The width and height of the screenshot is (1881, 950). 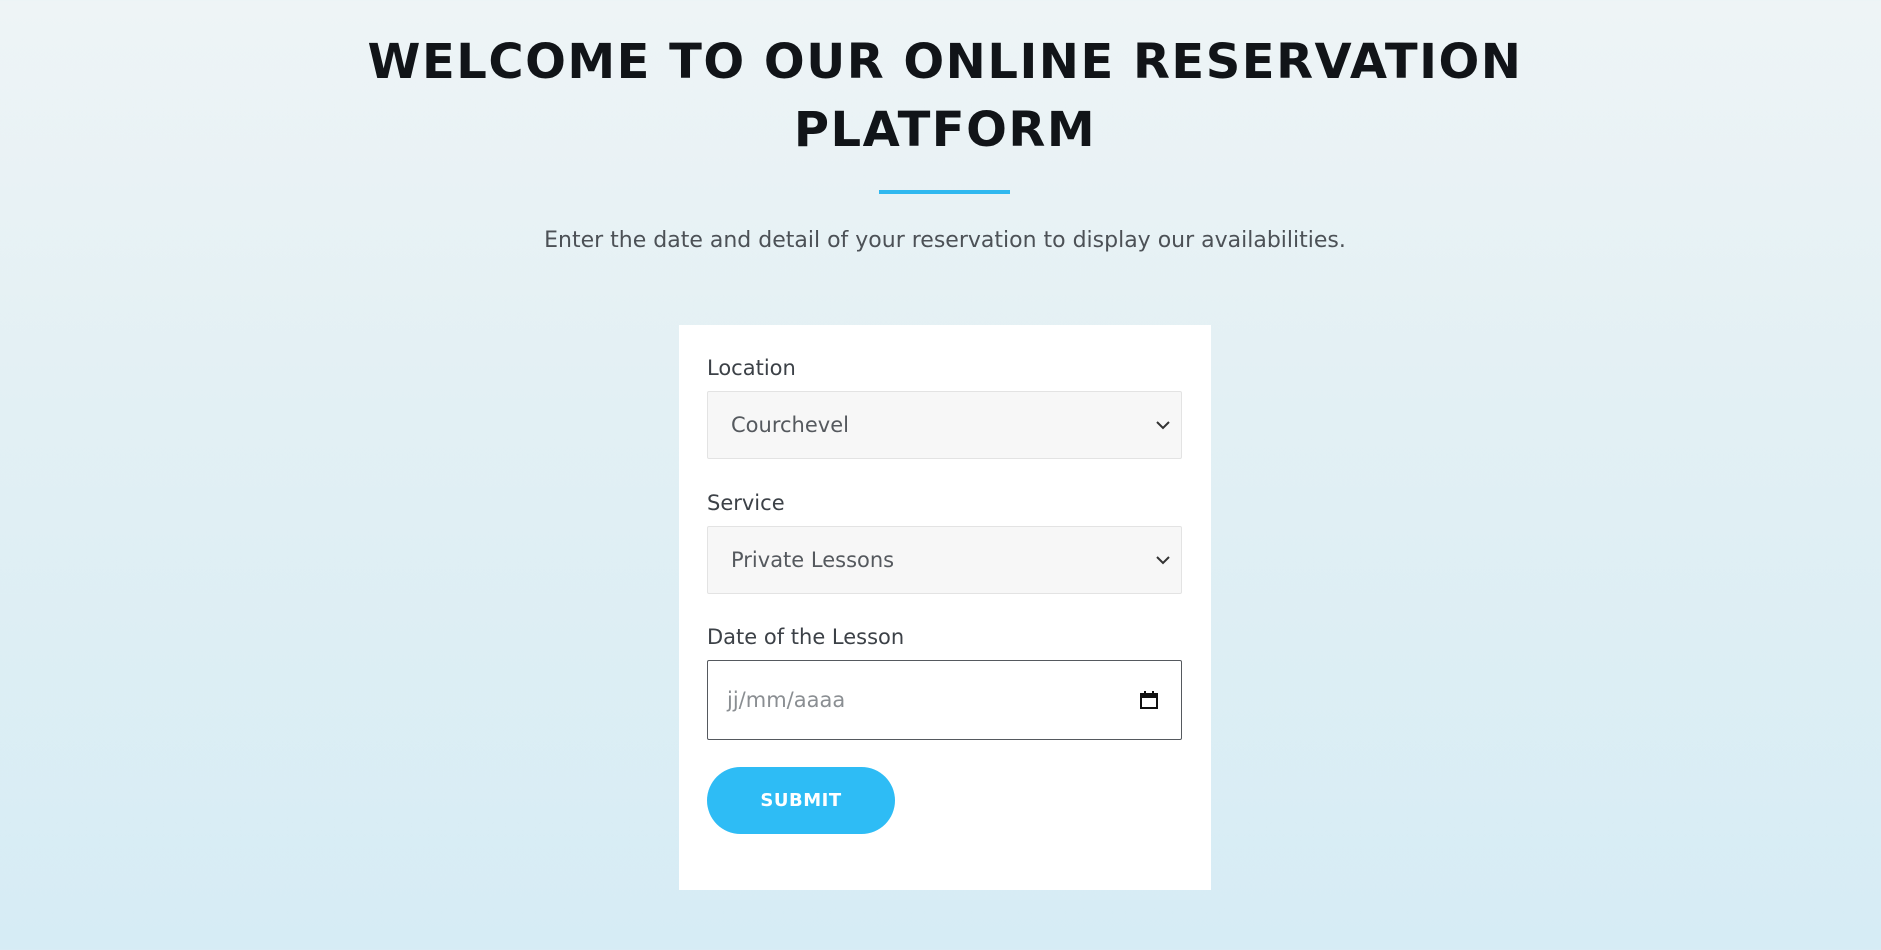 I want to click on calendar-icon, so click(x=1149, y=700).